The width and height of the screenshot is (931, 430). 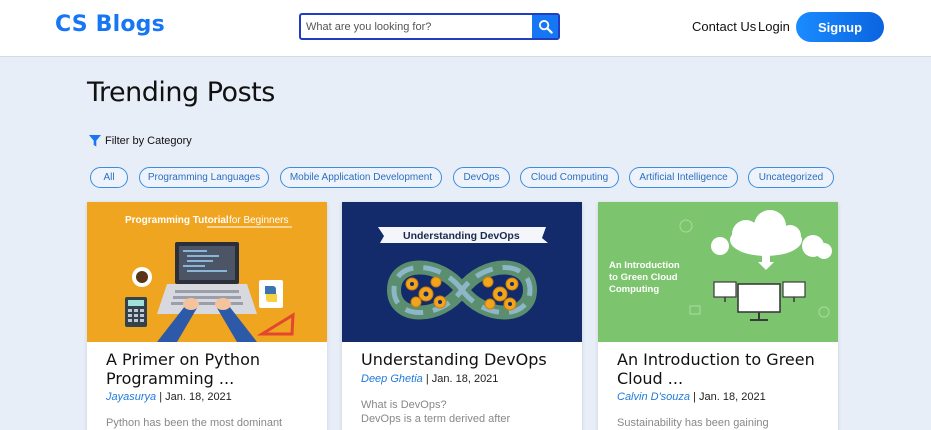 What do you see at coordinates (720, 265) in the screenshot?
I see `green-cloud-illustration: An Introduction to Green Cloud Computing` at bounding box center [720, 265].